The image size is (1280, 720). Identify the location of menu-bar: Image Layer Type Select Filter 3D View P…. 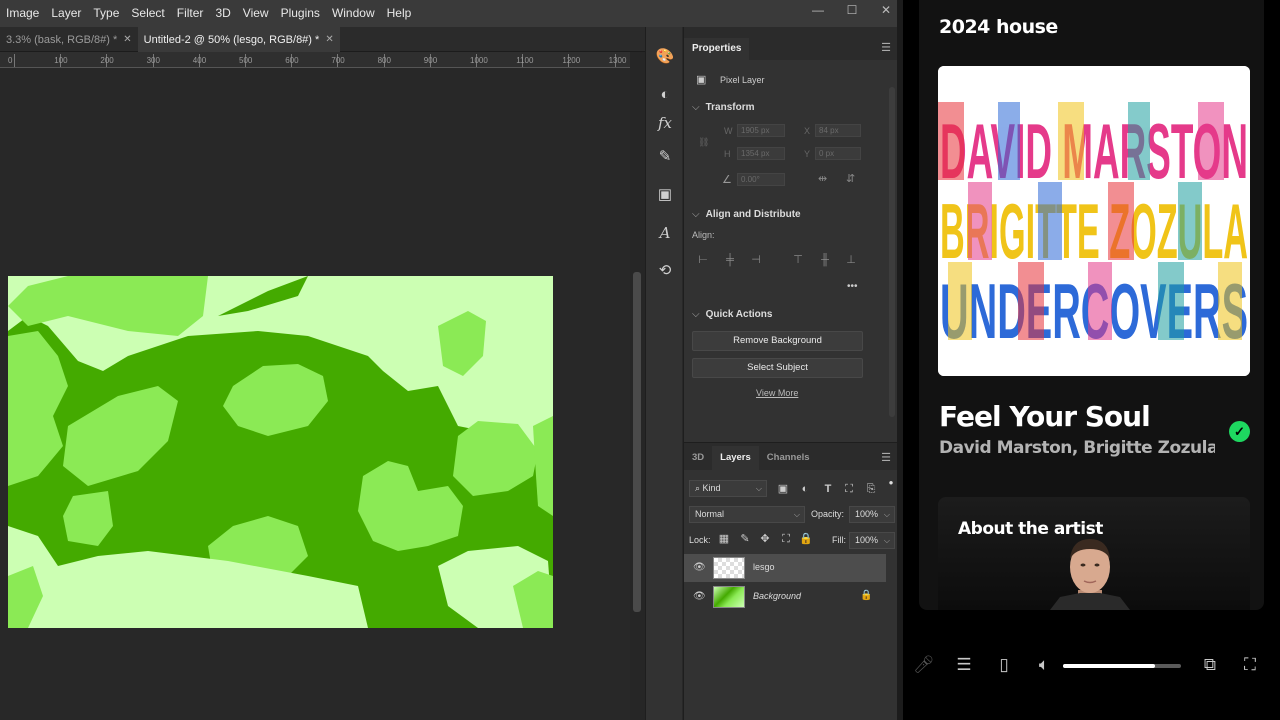
(451, 13).